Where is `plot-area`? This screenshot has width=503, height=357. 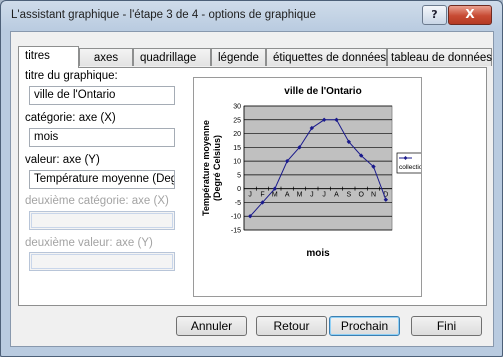
plot-area is located at coordinates (318, 168).